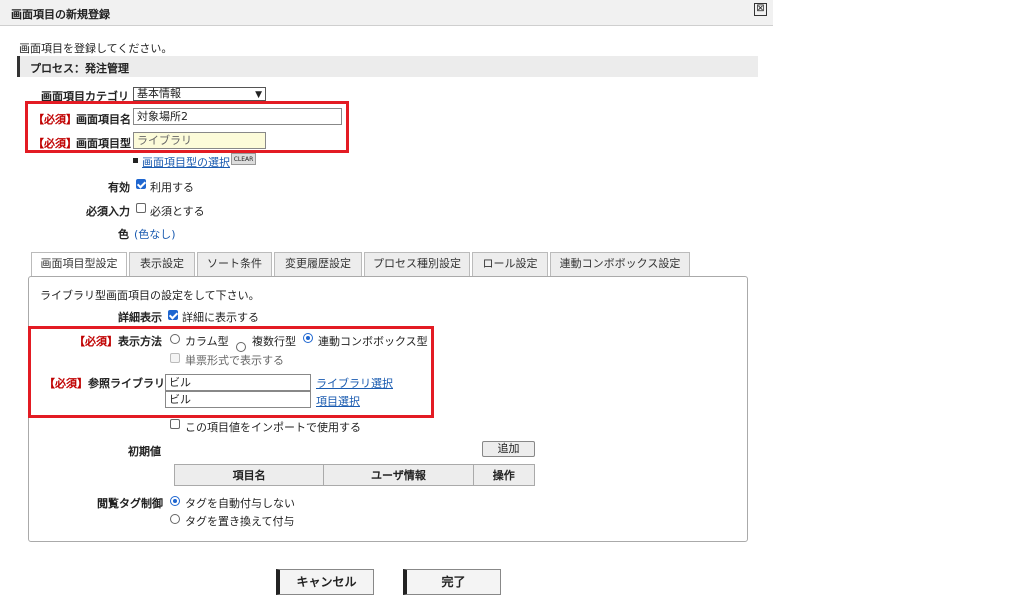  I want to click on color-label: 色, so click(123, 234).